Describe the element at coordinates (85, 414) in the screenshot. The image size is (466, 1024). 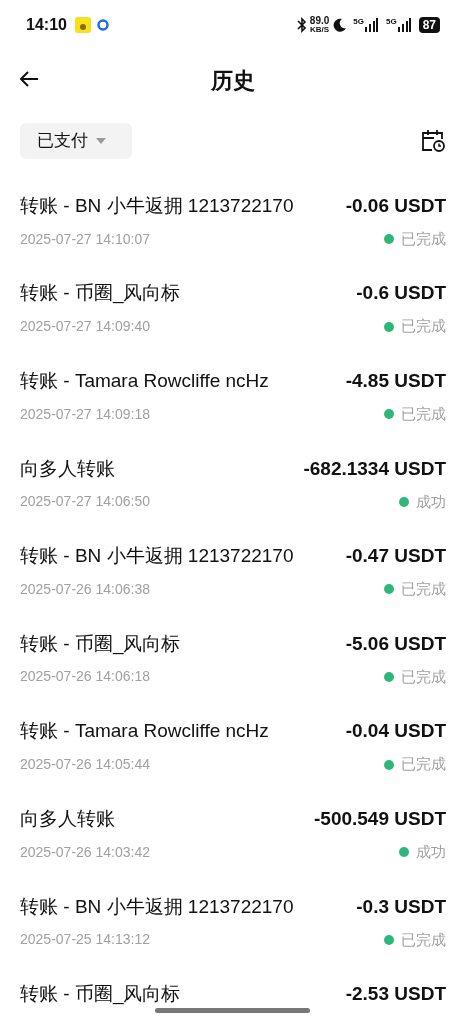
I see `transaction-time: 2025-07-27 14:09:18` at that location.